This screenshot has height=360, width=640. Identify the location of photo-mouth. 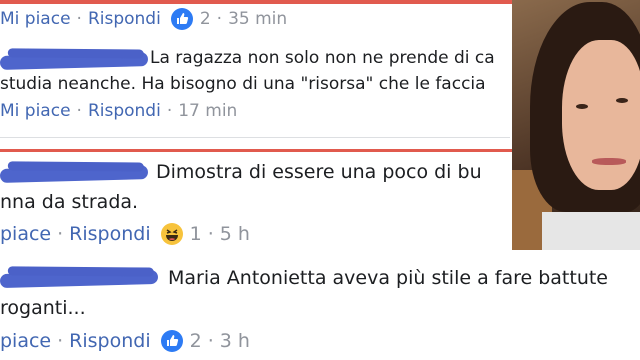
(609, 161).